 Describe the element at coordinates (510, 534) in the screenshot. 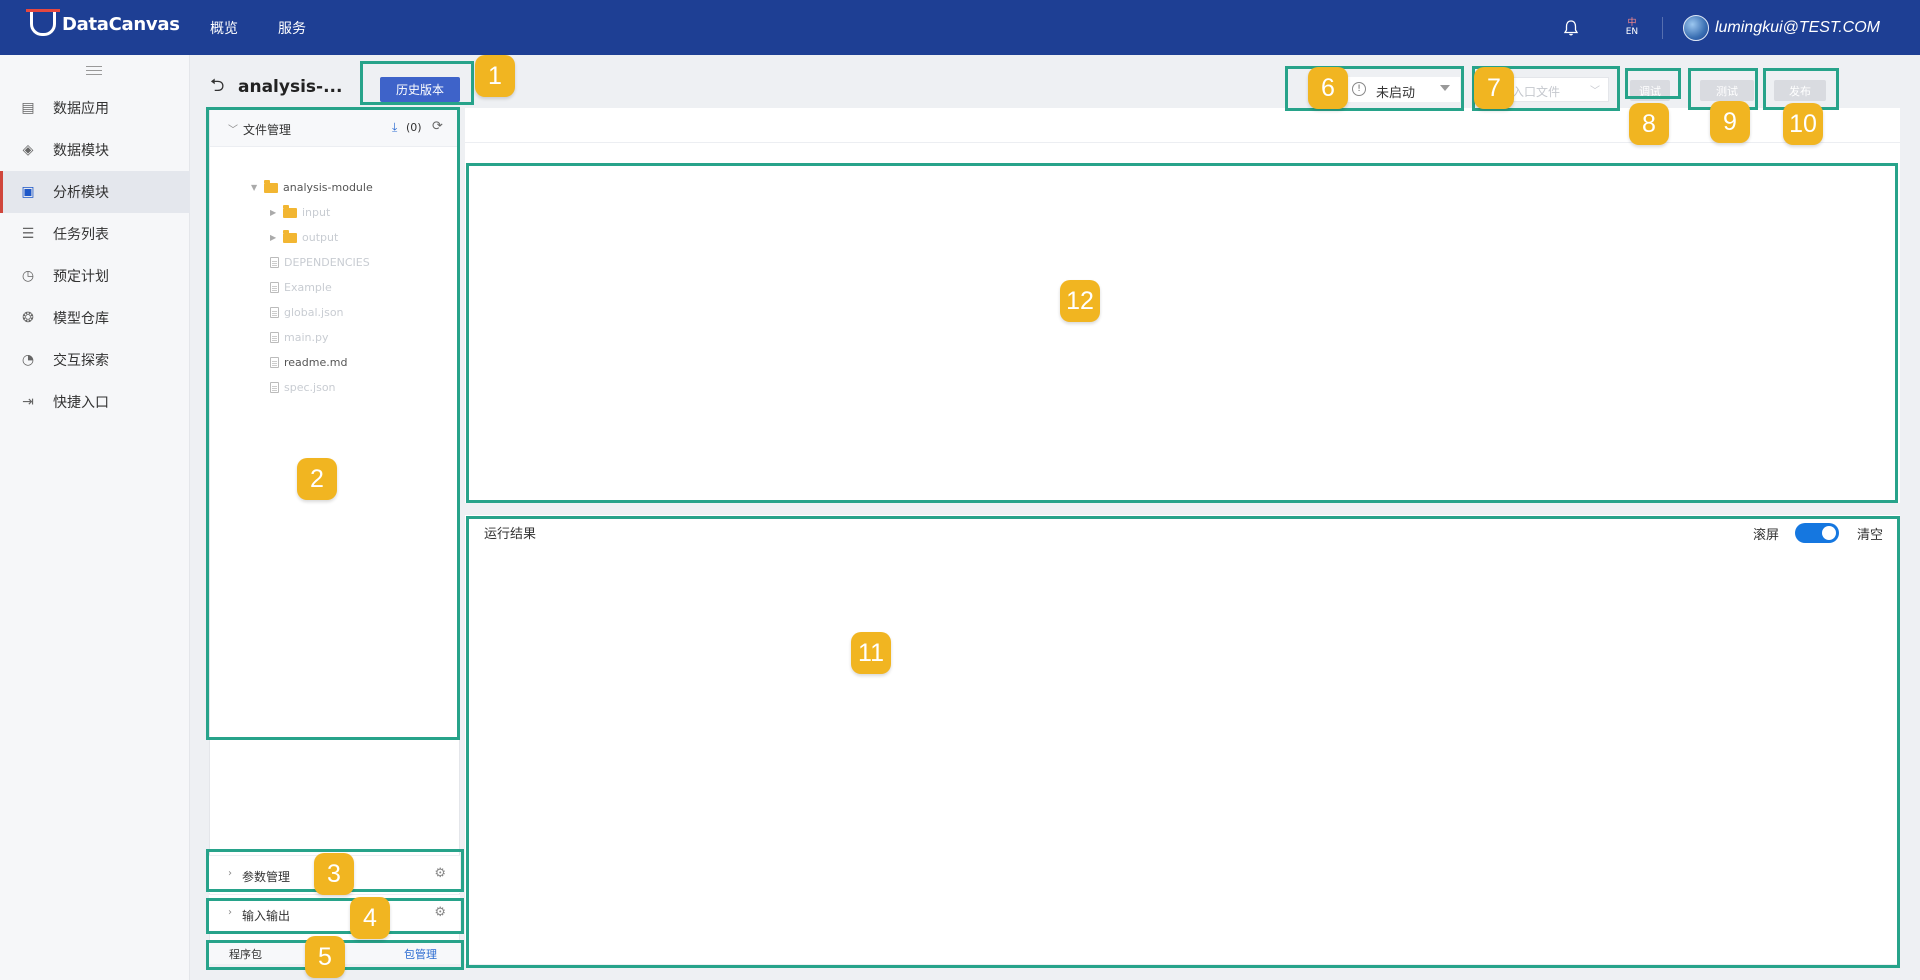

I see `results-title: 运行结果` at that location.